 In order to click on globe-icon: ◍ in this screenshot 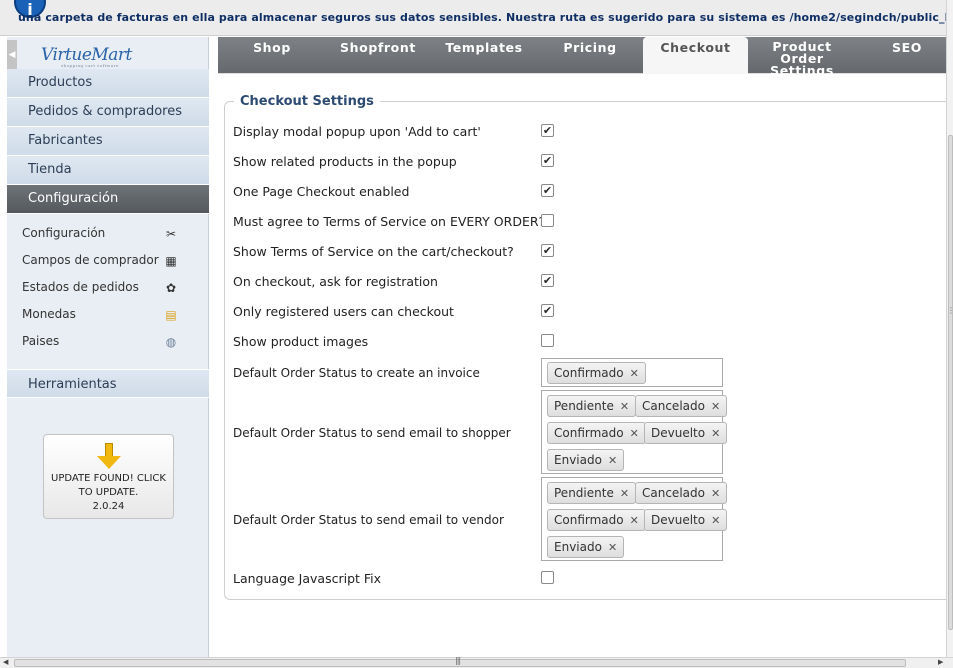, I will do `click(171, 342)`.